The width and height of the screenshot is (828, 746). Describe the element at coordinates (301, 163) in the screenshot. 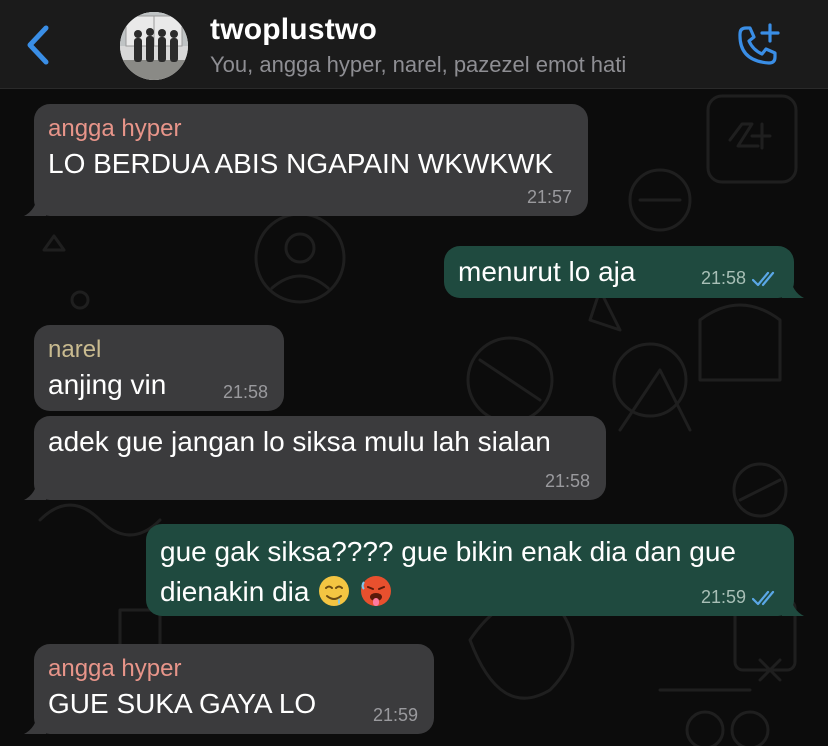

I see `message-text: LO BERDUA ABIS NGAPAIN WKWKWK` at that location.